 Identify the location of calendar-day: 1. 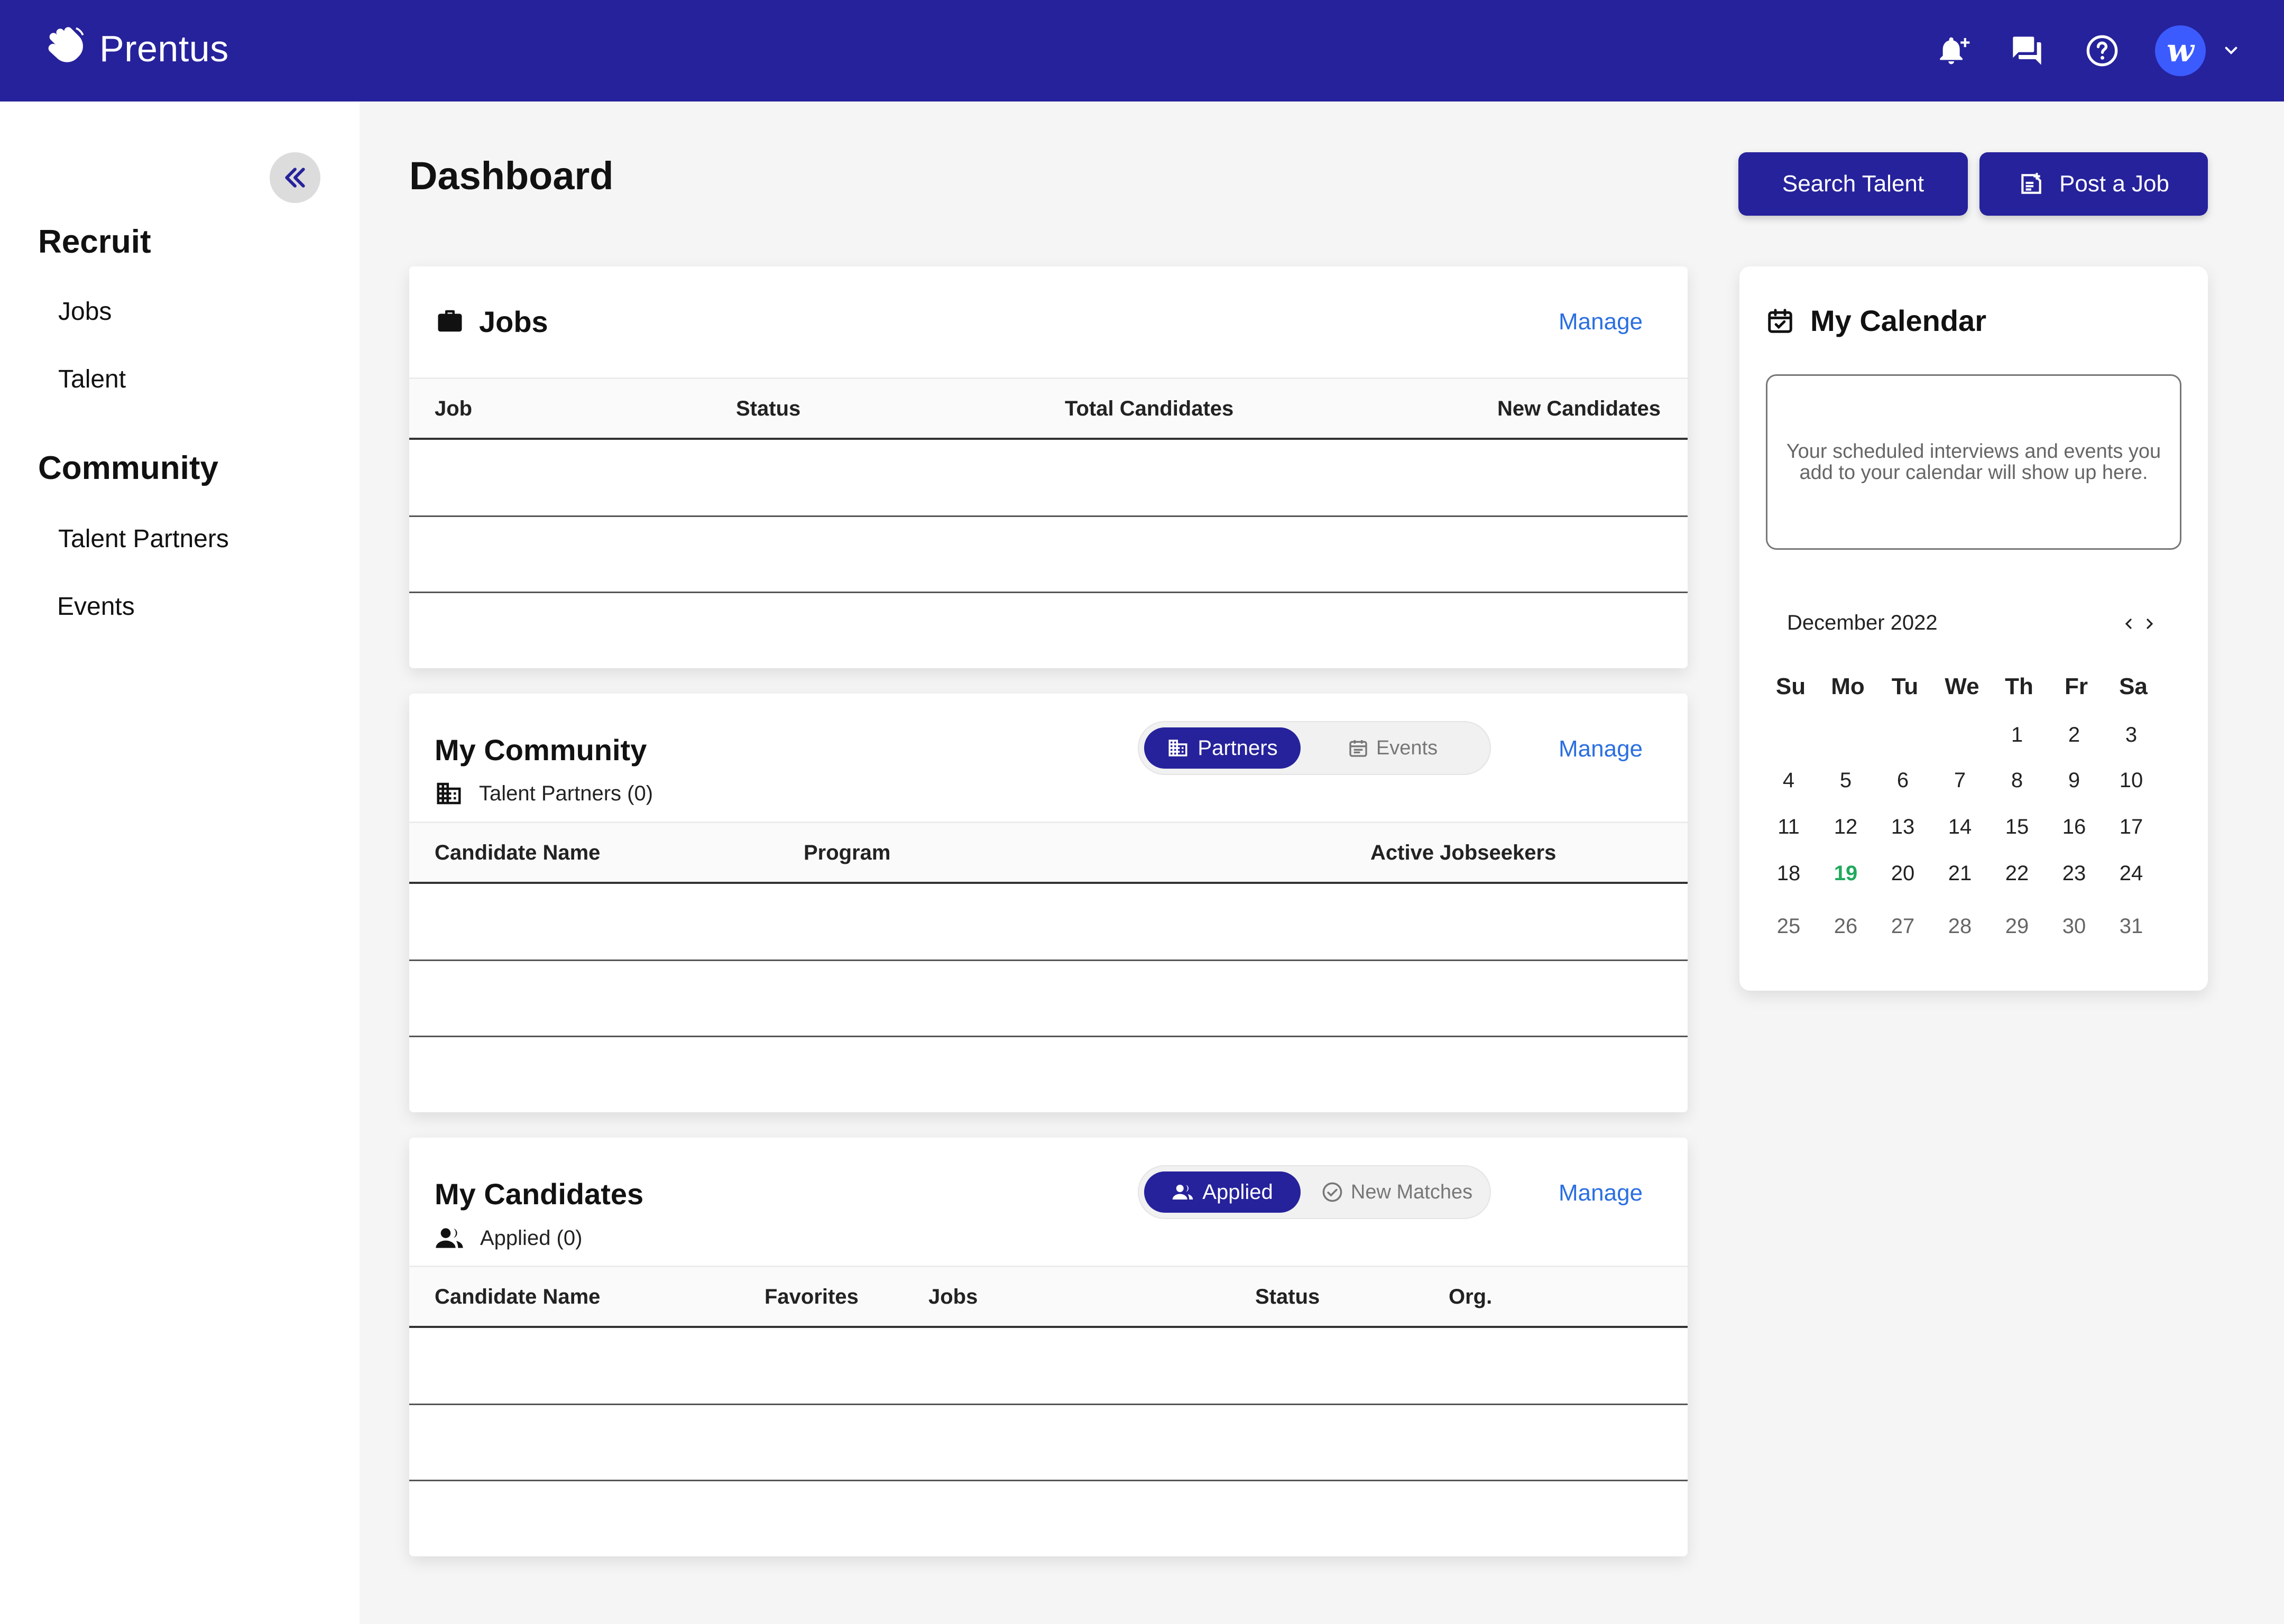
(2017, 735).